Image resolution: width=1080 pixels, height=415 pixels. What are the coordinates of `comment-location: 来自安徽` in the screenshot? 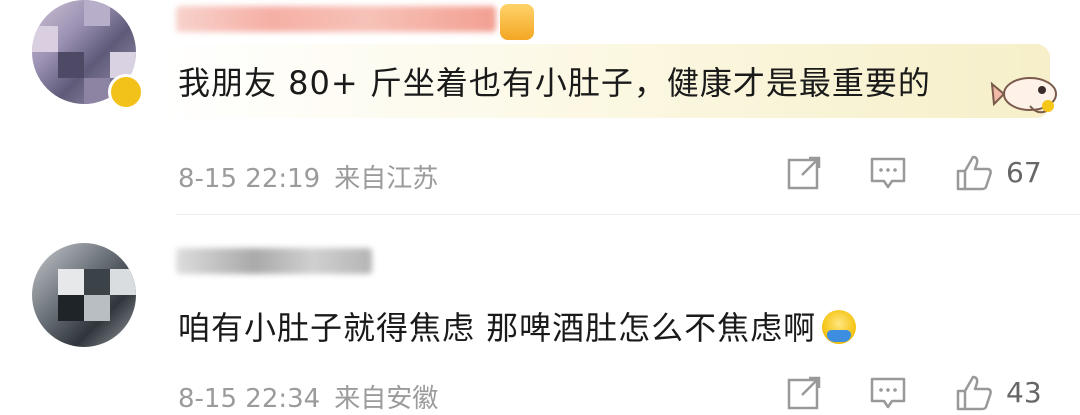 It's located at (386, 399).